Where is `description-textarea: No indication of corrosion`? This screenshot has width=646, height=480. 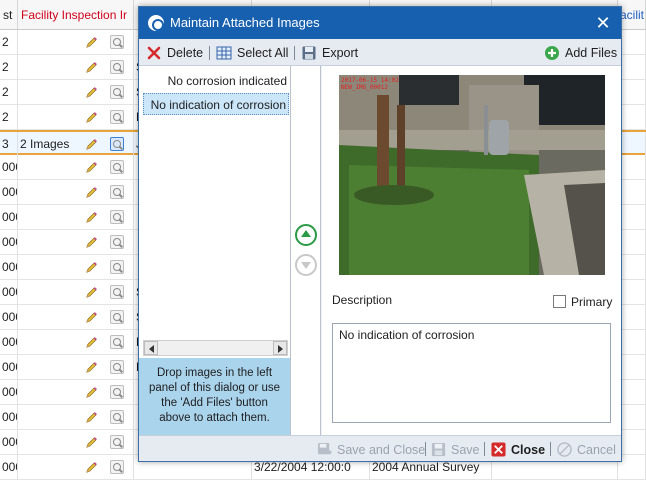 description-textarea: No indication of corrosion is located at coordinates (471, 373).